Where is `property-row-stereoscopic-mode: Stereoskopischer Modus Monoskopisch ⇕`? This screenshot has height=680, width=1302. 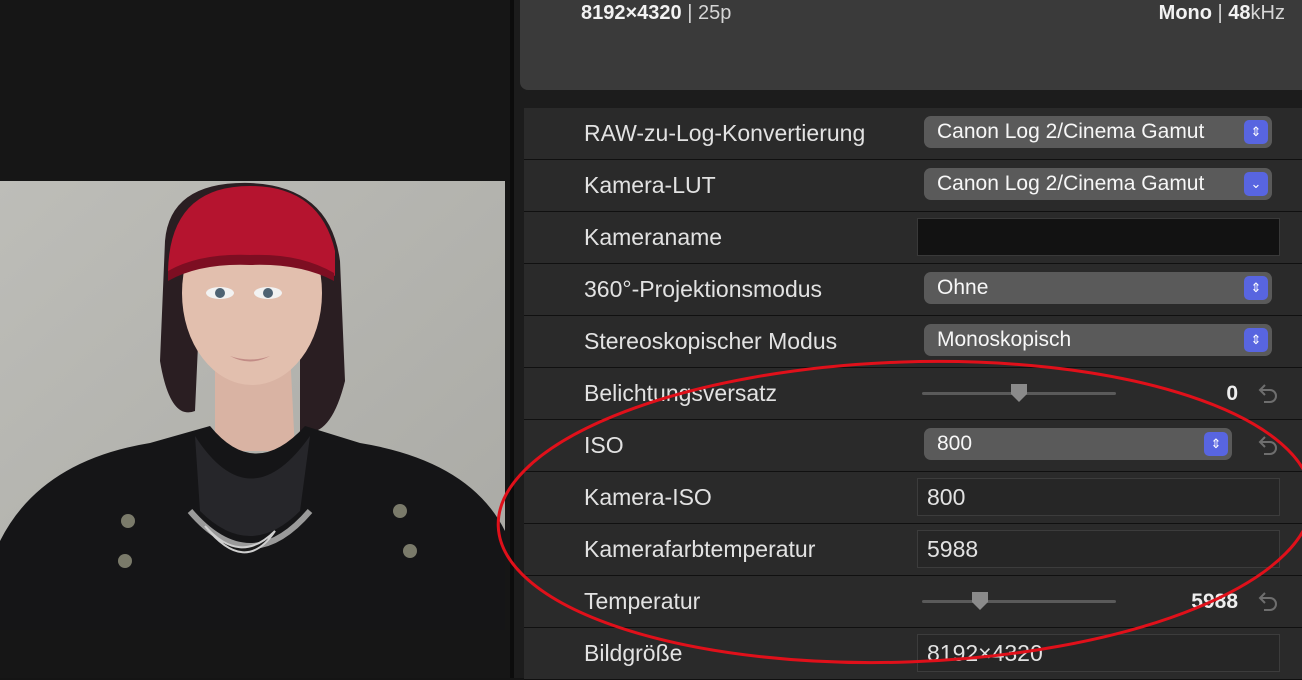 property-row-stereoscopic-mode: Stereoskopischer Modus Monoskopisch ⇕ is located at coordinates (913, 342).